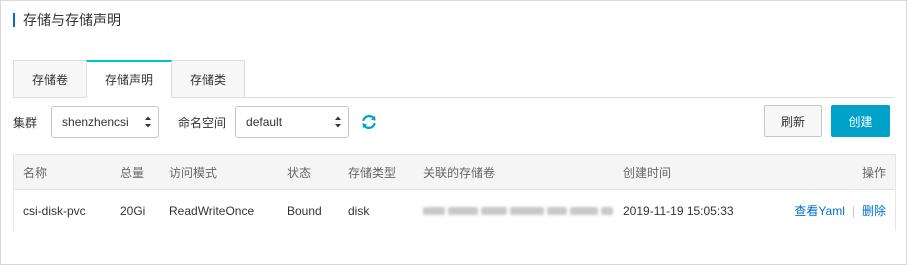 The width and height of the screenshot is (907, 265). Describe the element at coordinates (359, 210) in the screenshot. I see `cell-storage-type: disk` at that location.